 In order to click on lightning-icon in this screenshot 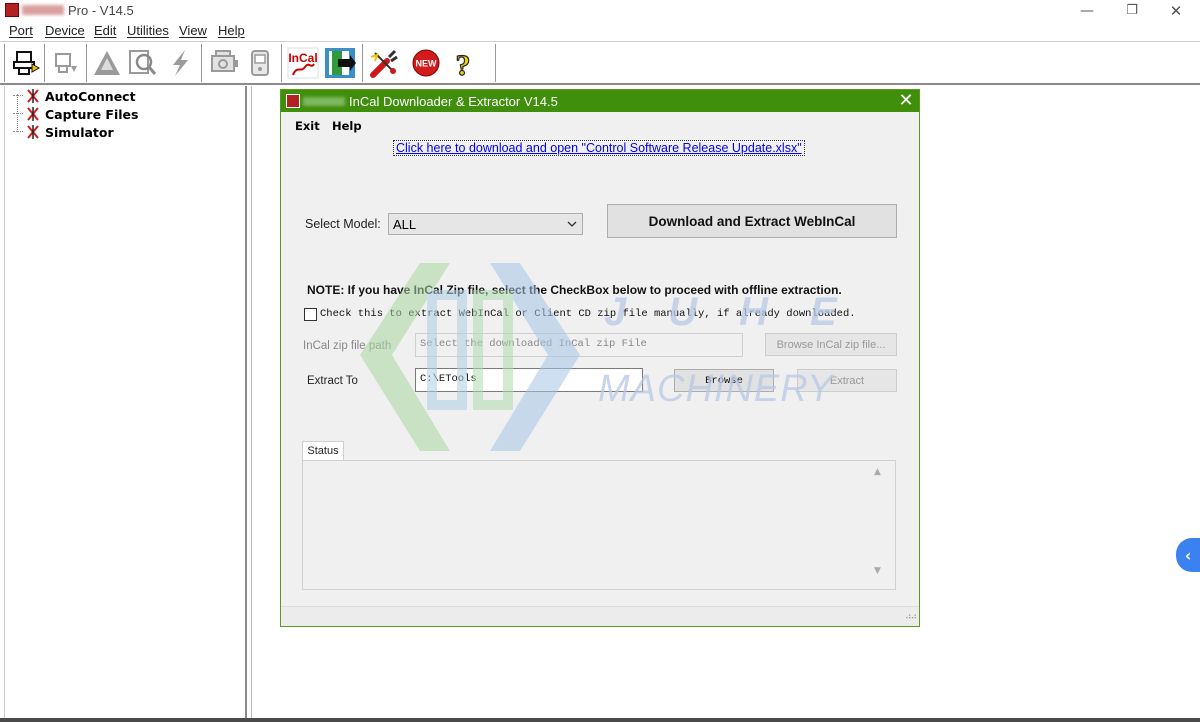, I will do `click(180, 63)`.